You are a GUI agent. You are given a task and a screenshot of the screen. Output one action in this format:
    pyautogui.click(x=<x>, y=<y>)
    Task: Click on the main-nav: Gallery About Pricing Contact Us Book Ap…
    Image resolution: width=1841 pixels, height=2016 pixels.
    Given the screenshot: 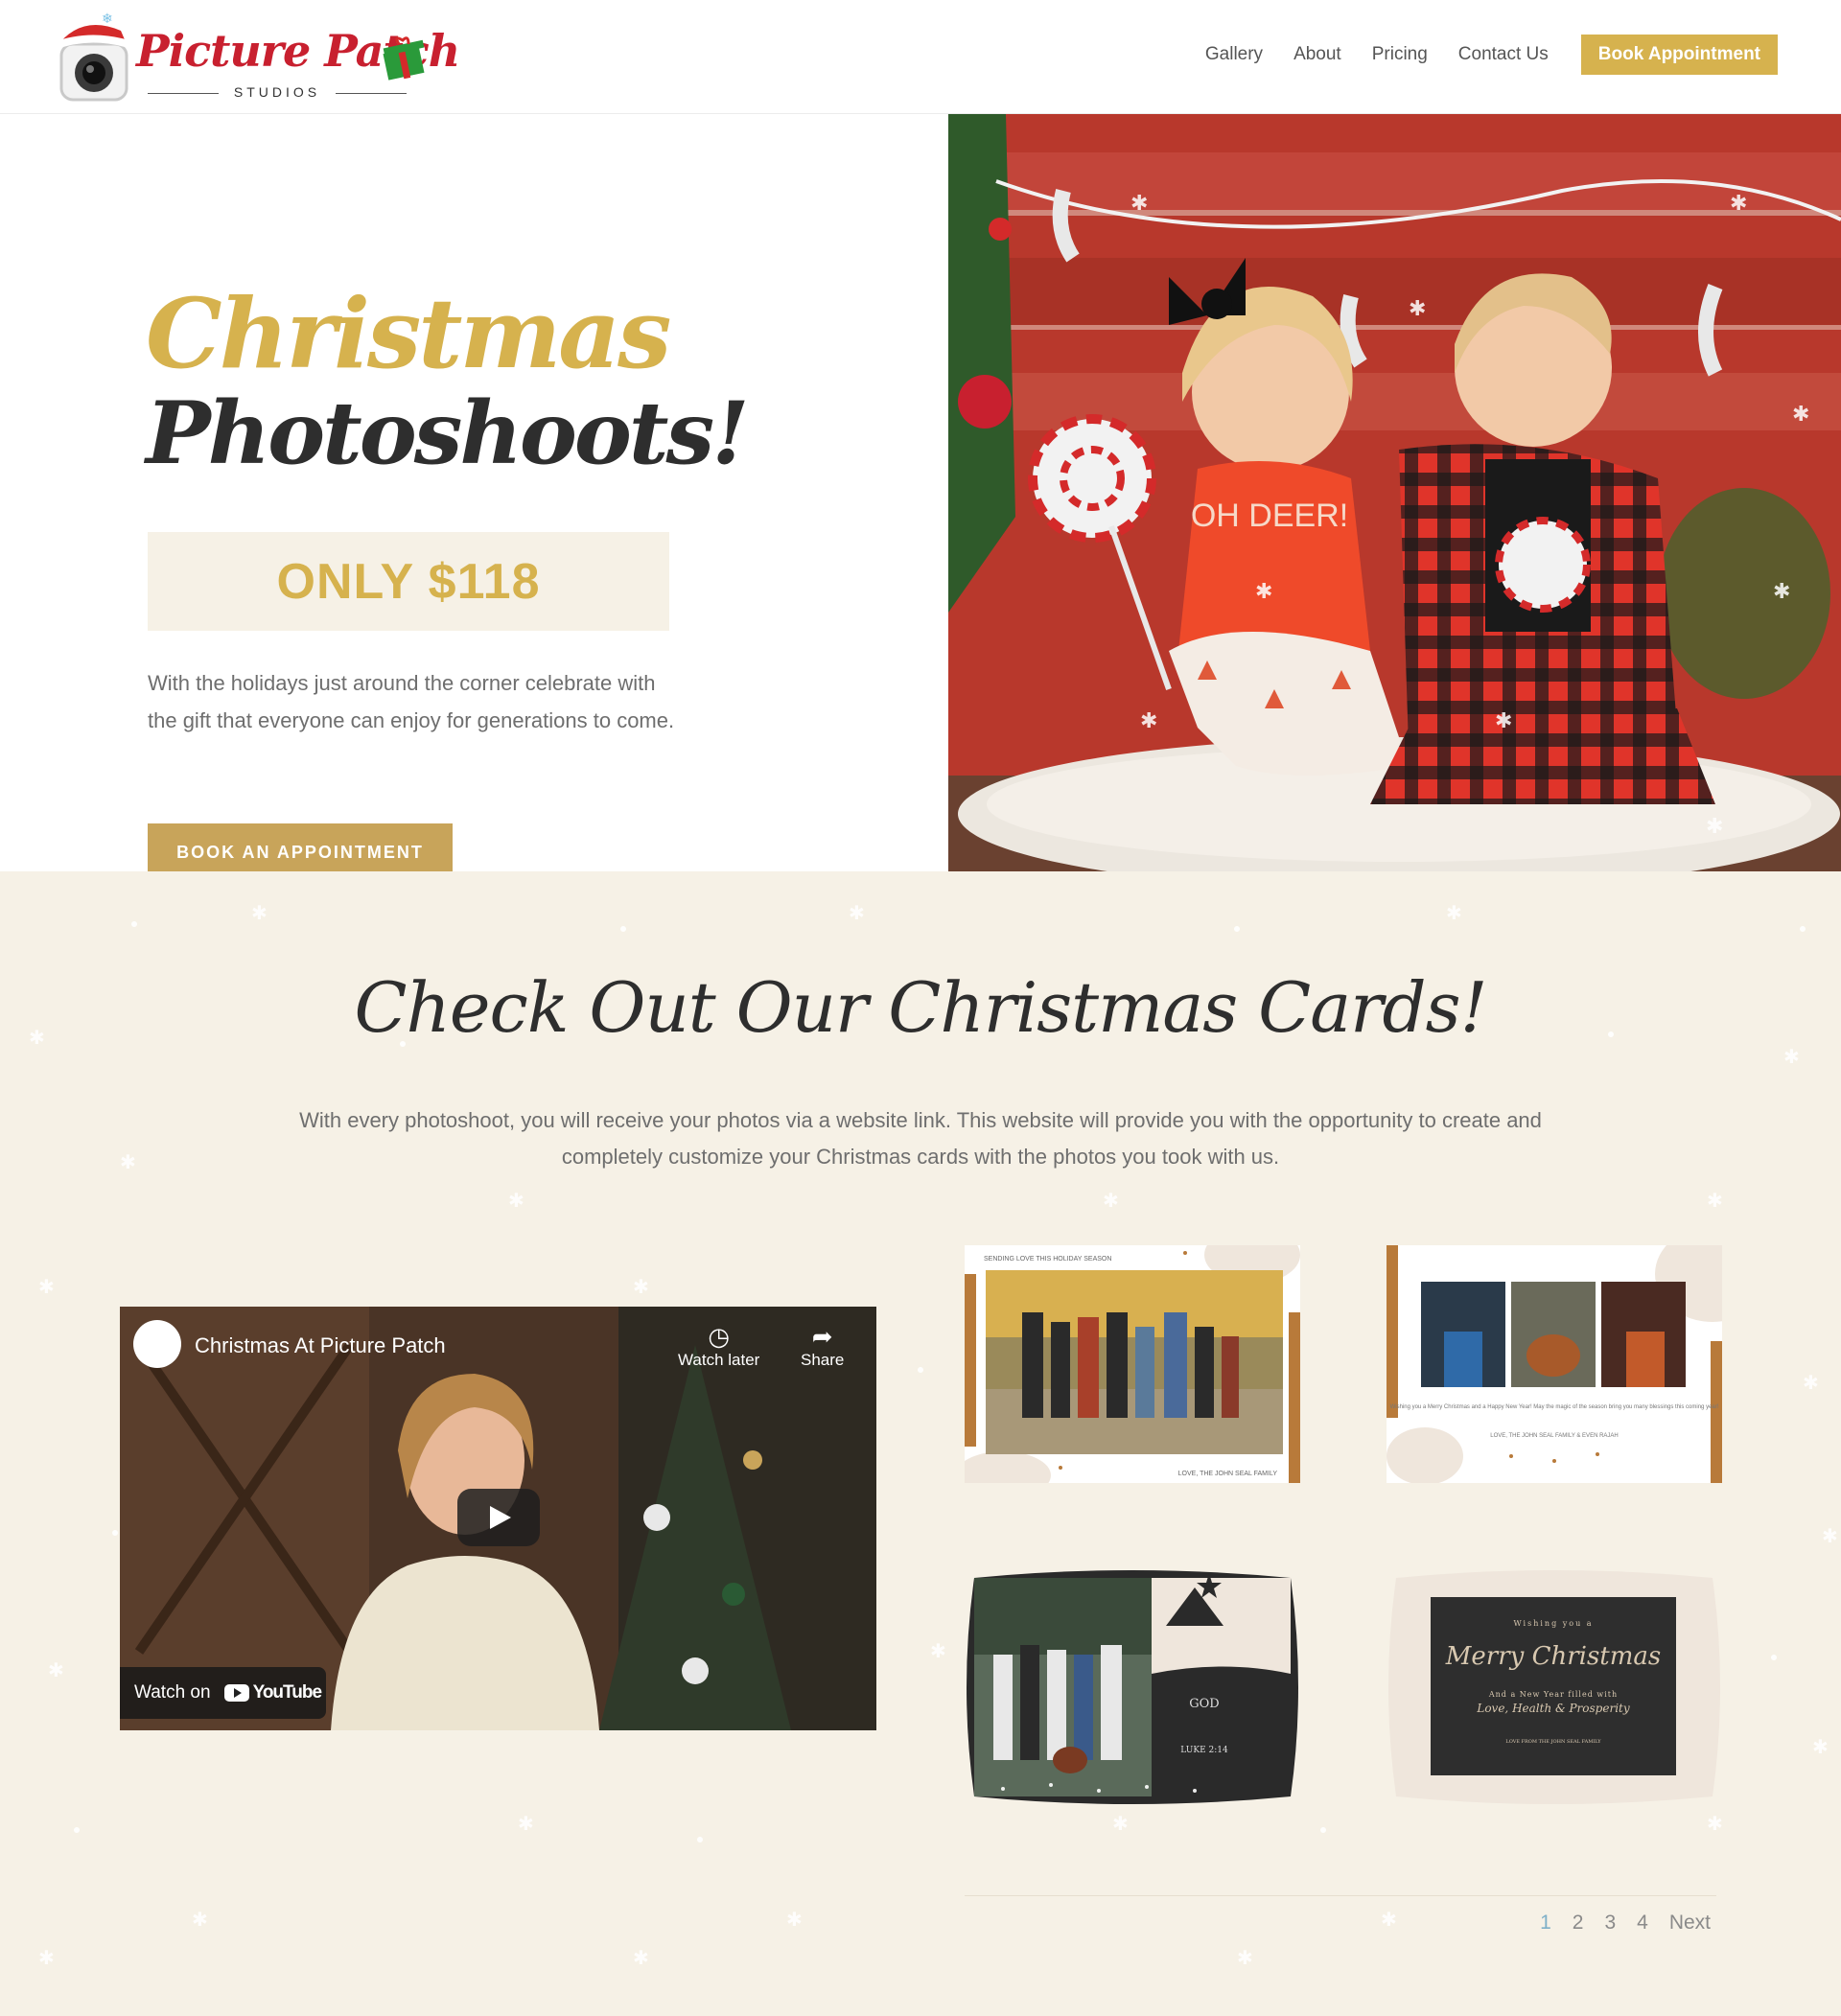 What is the action you would take?
    pyautogui.click(x=1491, y=55)
    